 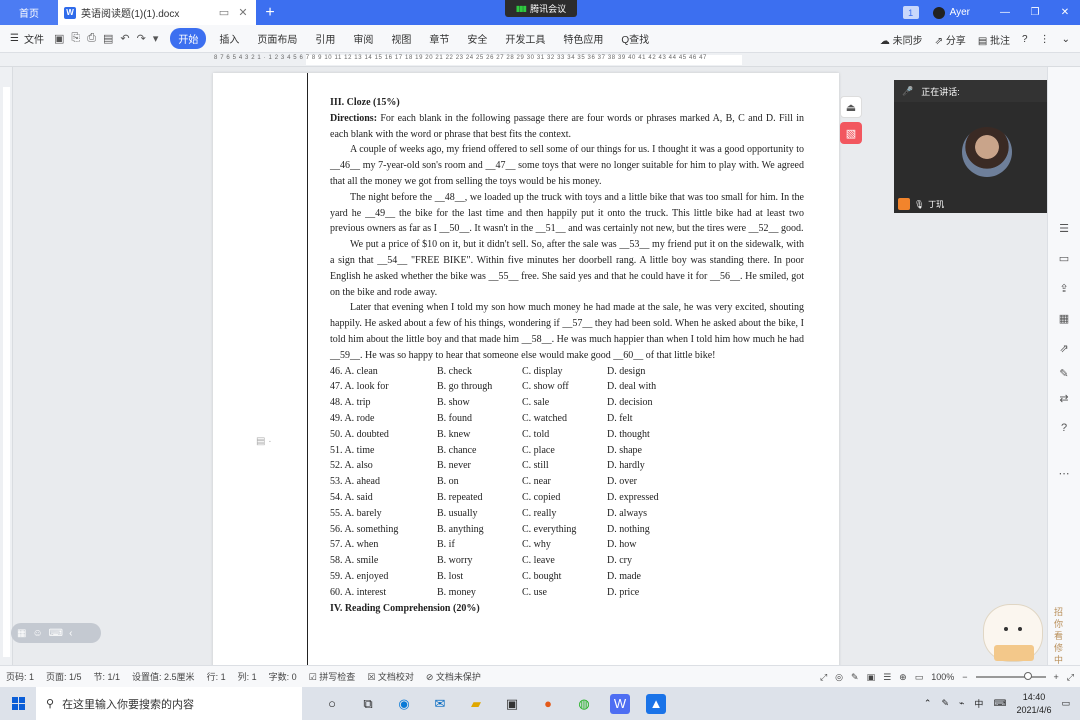 I want to click on taskbar-search: ⚲ 在这里输入你要搜索的内容, so click(x=169, y=703).